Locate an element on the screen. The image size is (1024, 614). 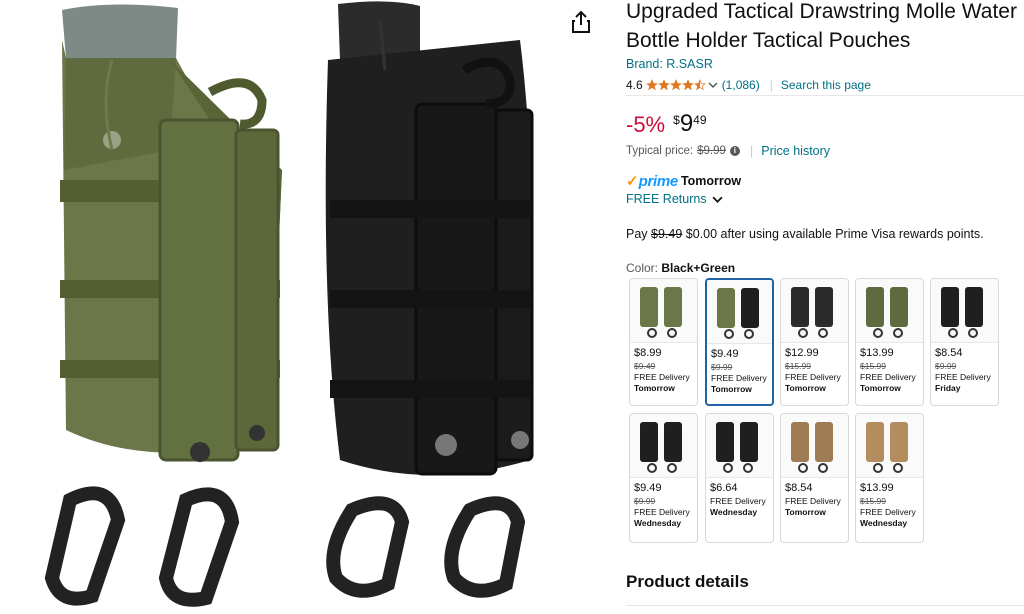
typical-price-label: Typical price: is located at coordinates (660, 150).